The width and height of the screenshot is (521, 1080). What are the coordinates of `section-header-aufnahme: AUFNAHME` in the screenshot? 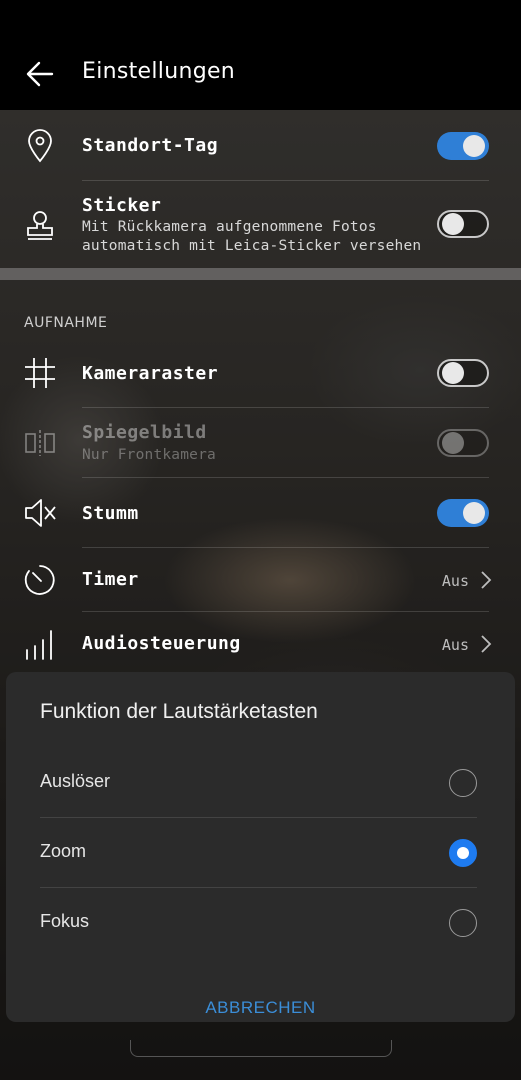 It's located at (66, 323).